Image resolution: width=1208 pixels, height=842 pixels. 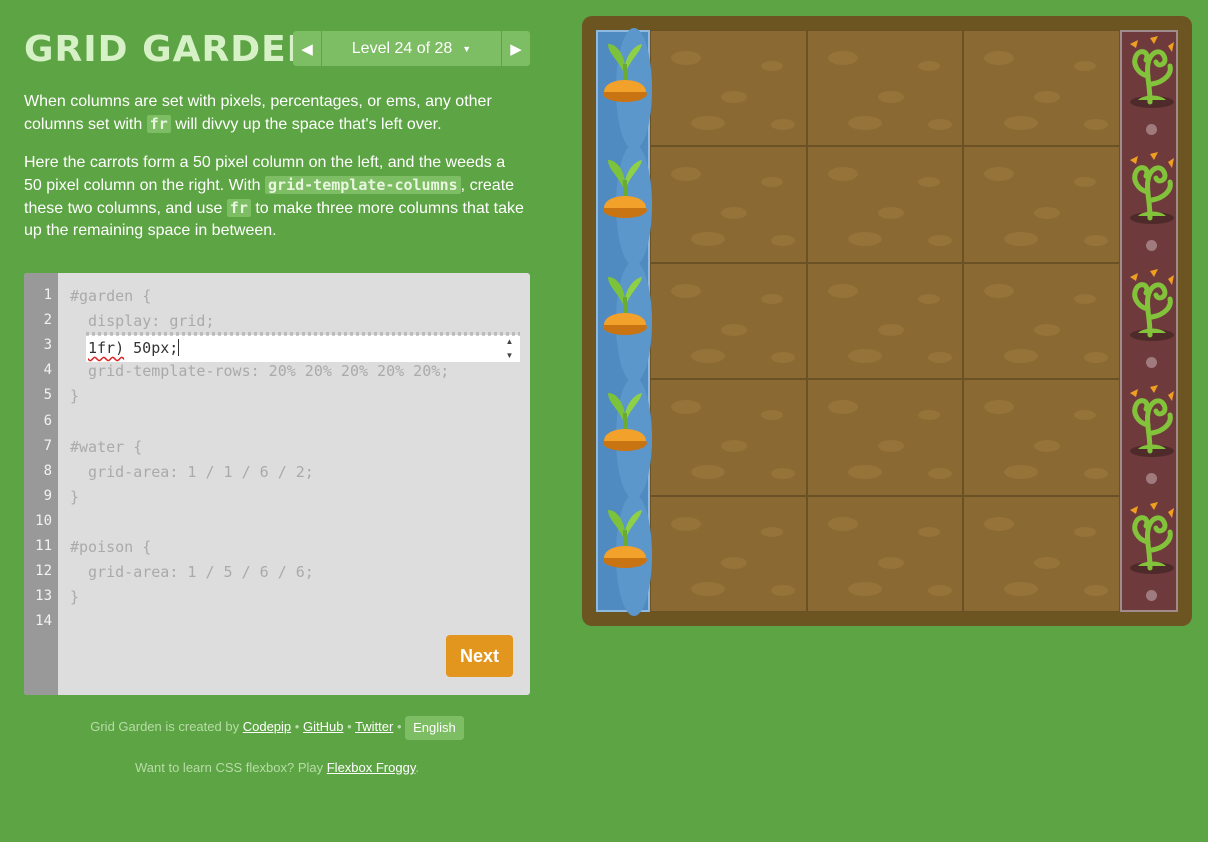 What do you see at coordinates (479, 656) in the screenshot?
I see `next-button: Next` at bounding box center [479, 656].